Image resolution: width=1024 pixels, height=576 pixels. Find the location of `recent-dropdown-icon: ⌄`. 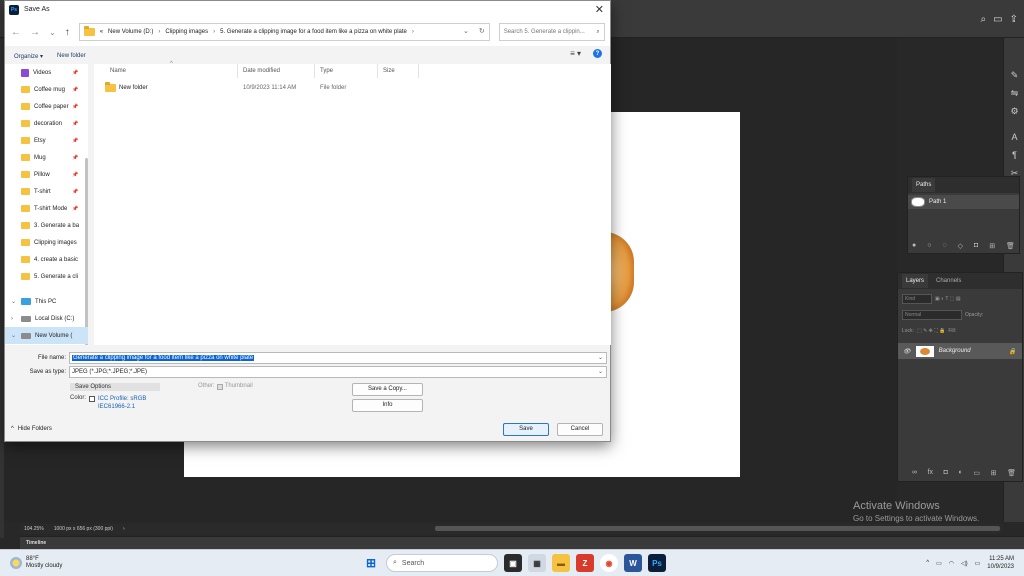

recent-dropdown-icon: ⌄ is located at coordinates (52, 32).